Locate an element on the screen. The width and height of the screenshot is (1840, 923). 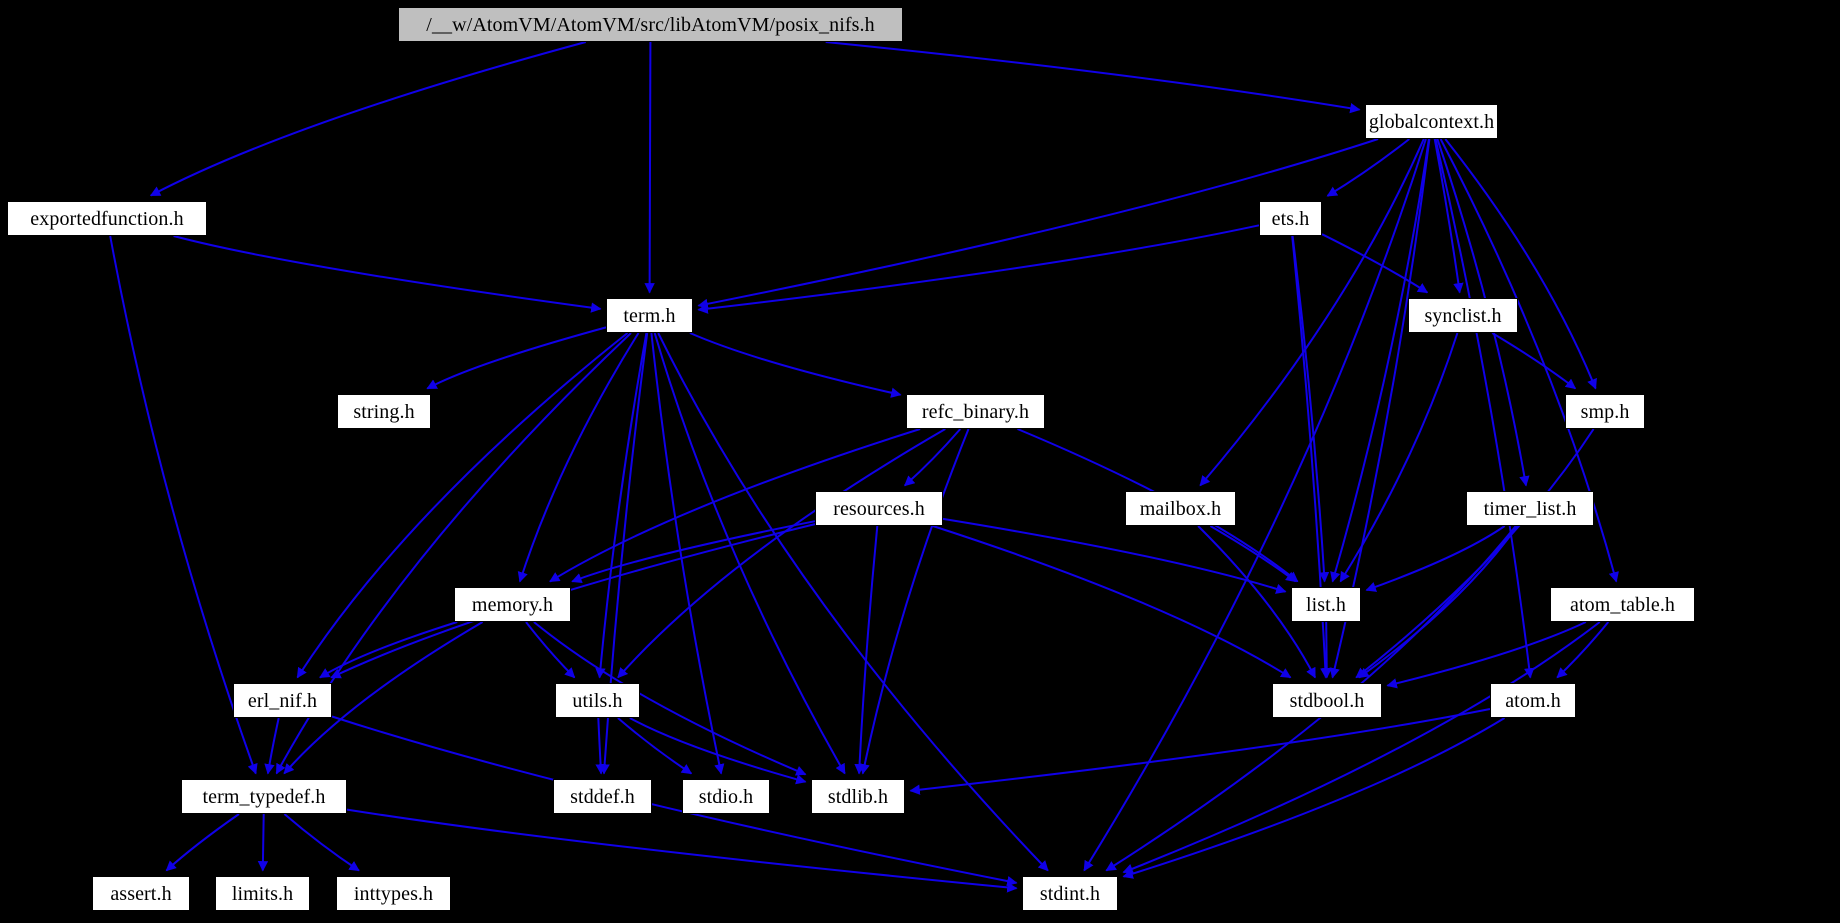
node-label-list: list.h is located at coordinates (1326, 604).